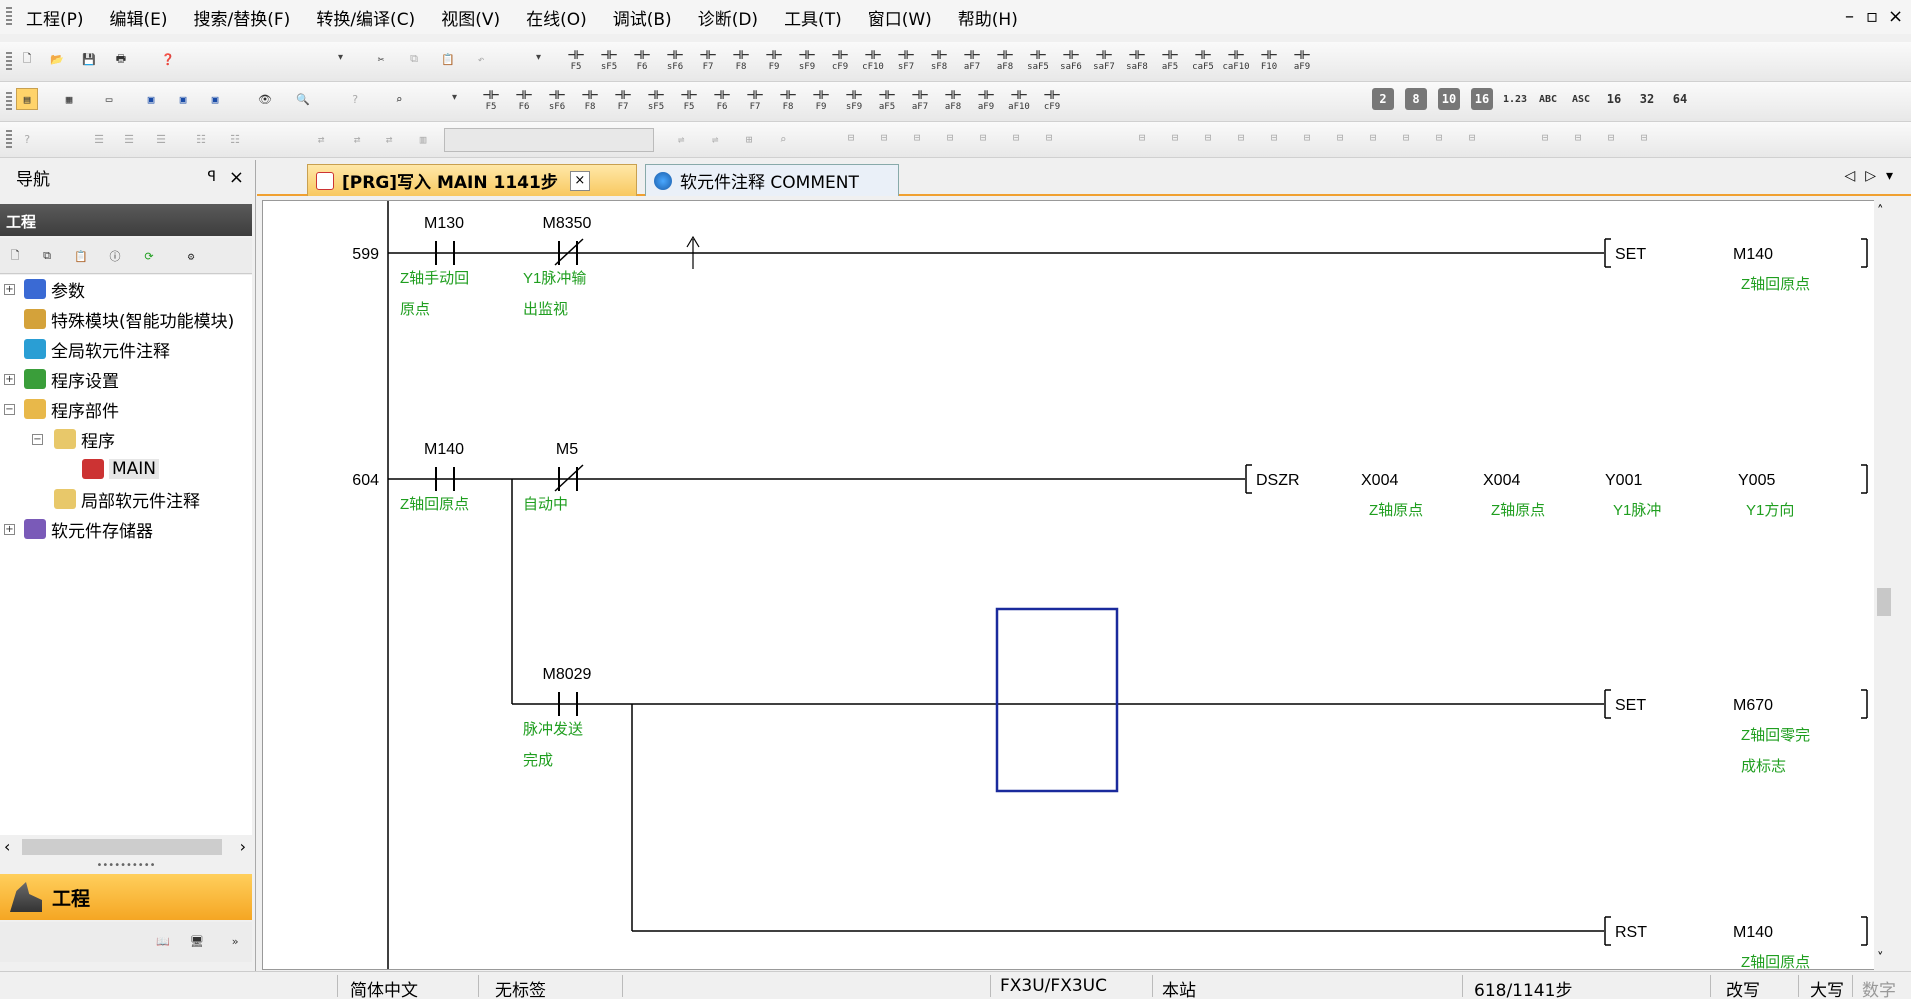 The height and width of the screenshot is (999, 1911). What do you see at coordinates (1884, 585) in the screenshot?
I see `ladder-vertical-scrollbar: ˄ ˅` at bounding box center [1884, 585].